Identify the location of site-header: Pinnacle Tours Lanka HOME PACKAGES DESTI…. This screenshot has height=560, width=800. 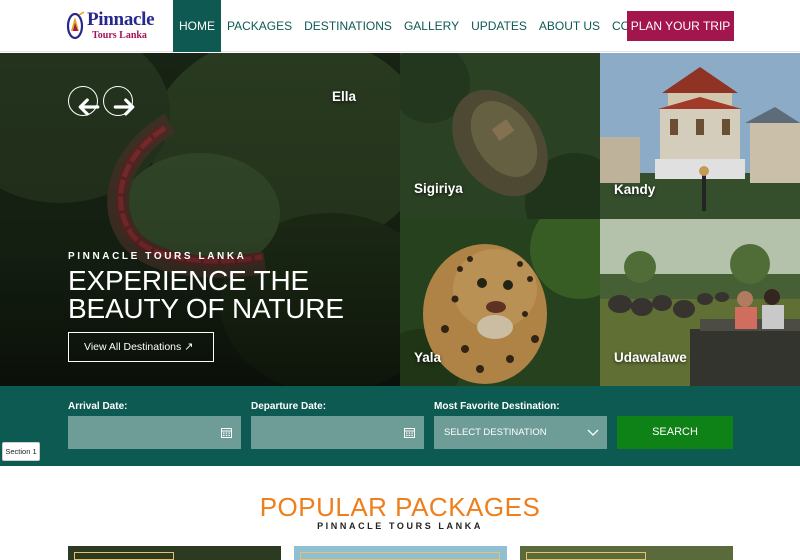
(400, 26).